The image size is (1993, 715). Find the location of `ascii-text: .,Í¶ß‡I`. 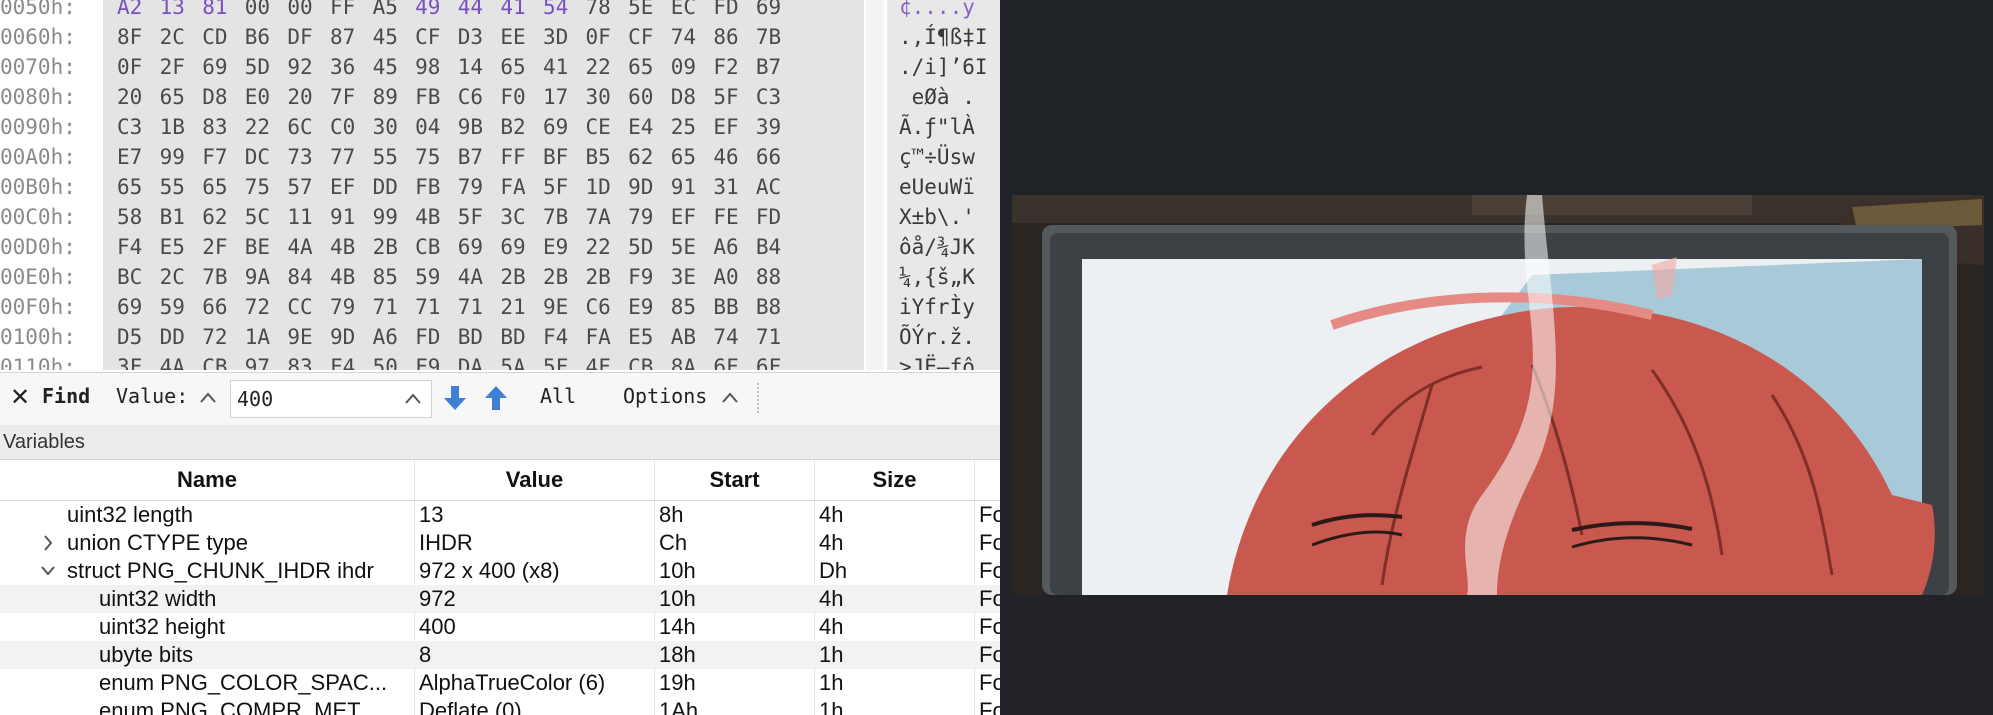

ascii-text: .,Í¶ß‡I is located at coordinates (943, 37).